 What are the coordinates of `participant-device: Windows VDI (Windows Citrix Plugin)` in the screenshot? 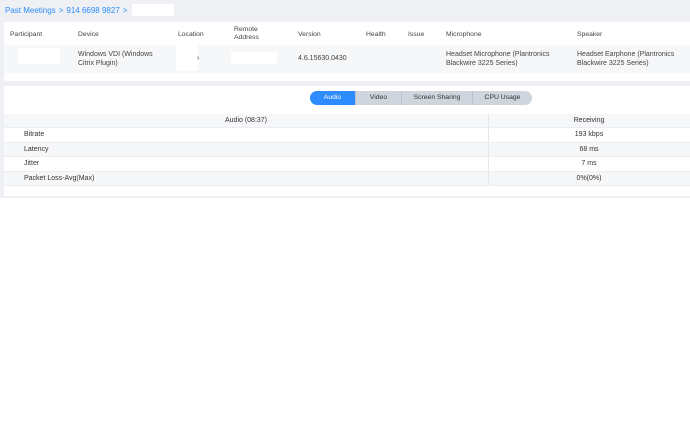 It's located at (115, 59).